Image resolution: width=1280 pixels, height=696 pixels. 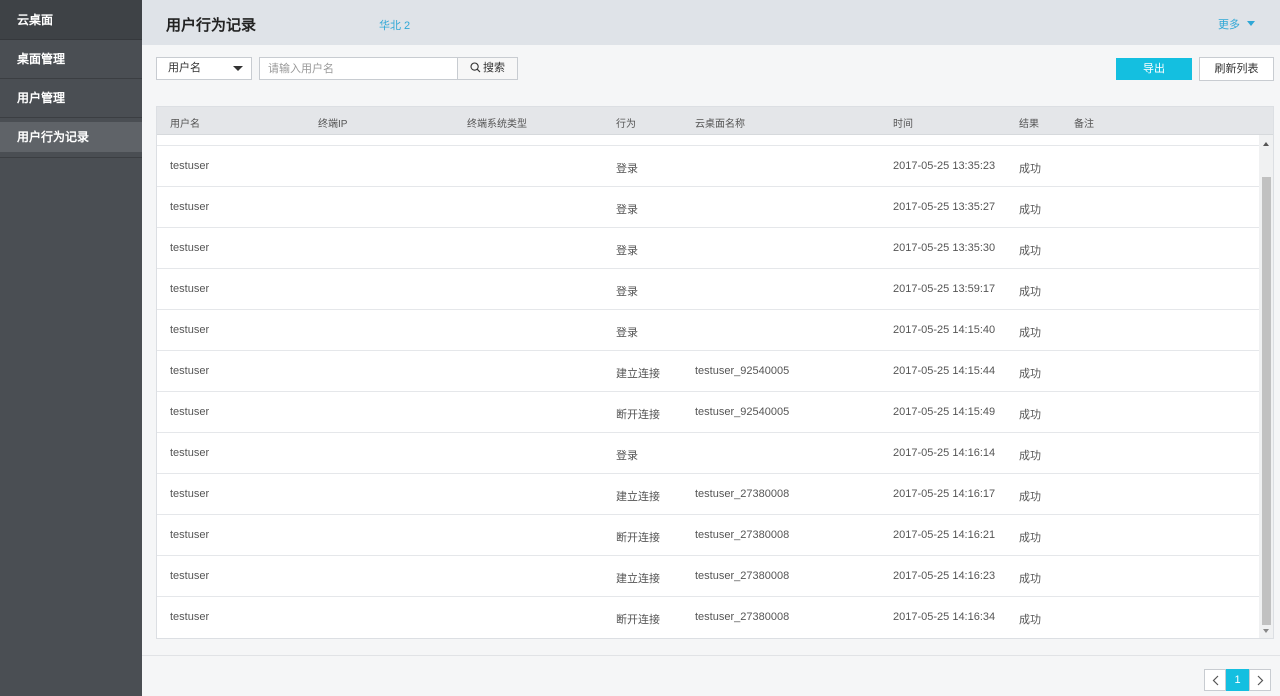 I want to click on table-scrollbar, so click(x=1266, y=386).